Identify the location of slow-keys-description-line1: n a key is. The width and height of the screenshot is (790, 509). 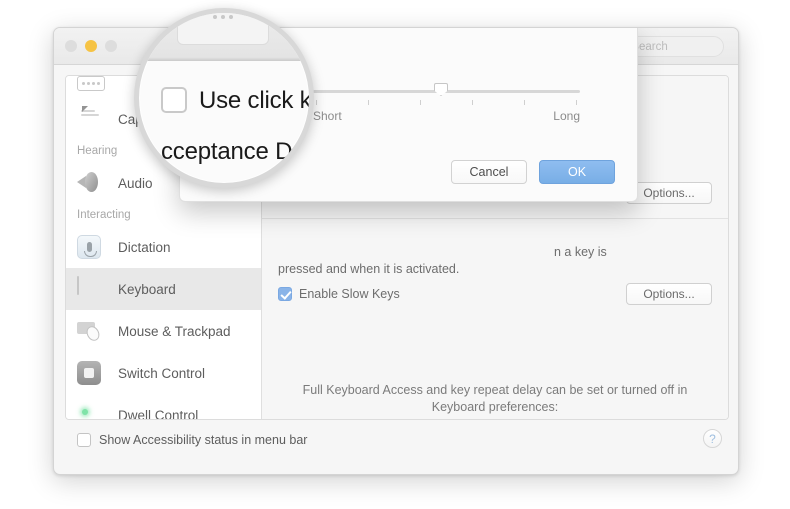
(580, 252).